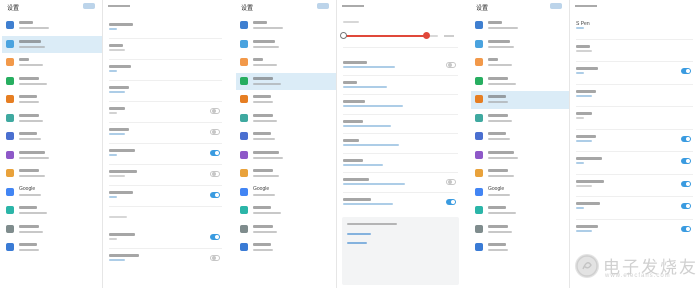 The image size is (699, 288). Describe the element at coordinates (634, 26) in the screenshot. I see `setting-item: S Pen` at that location.